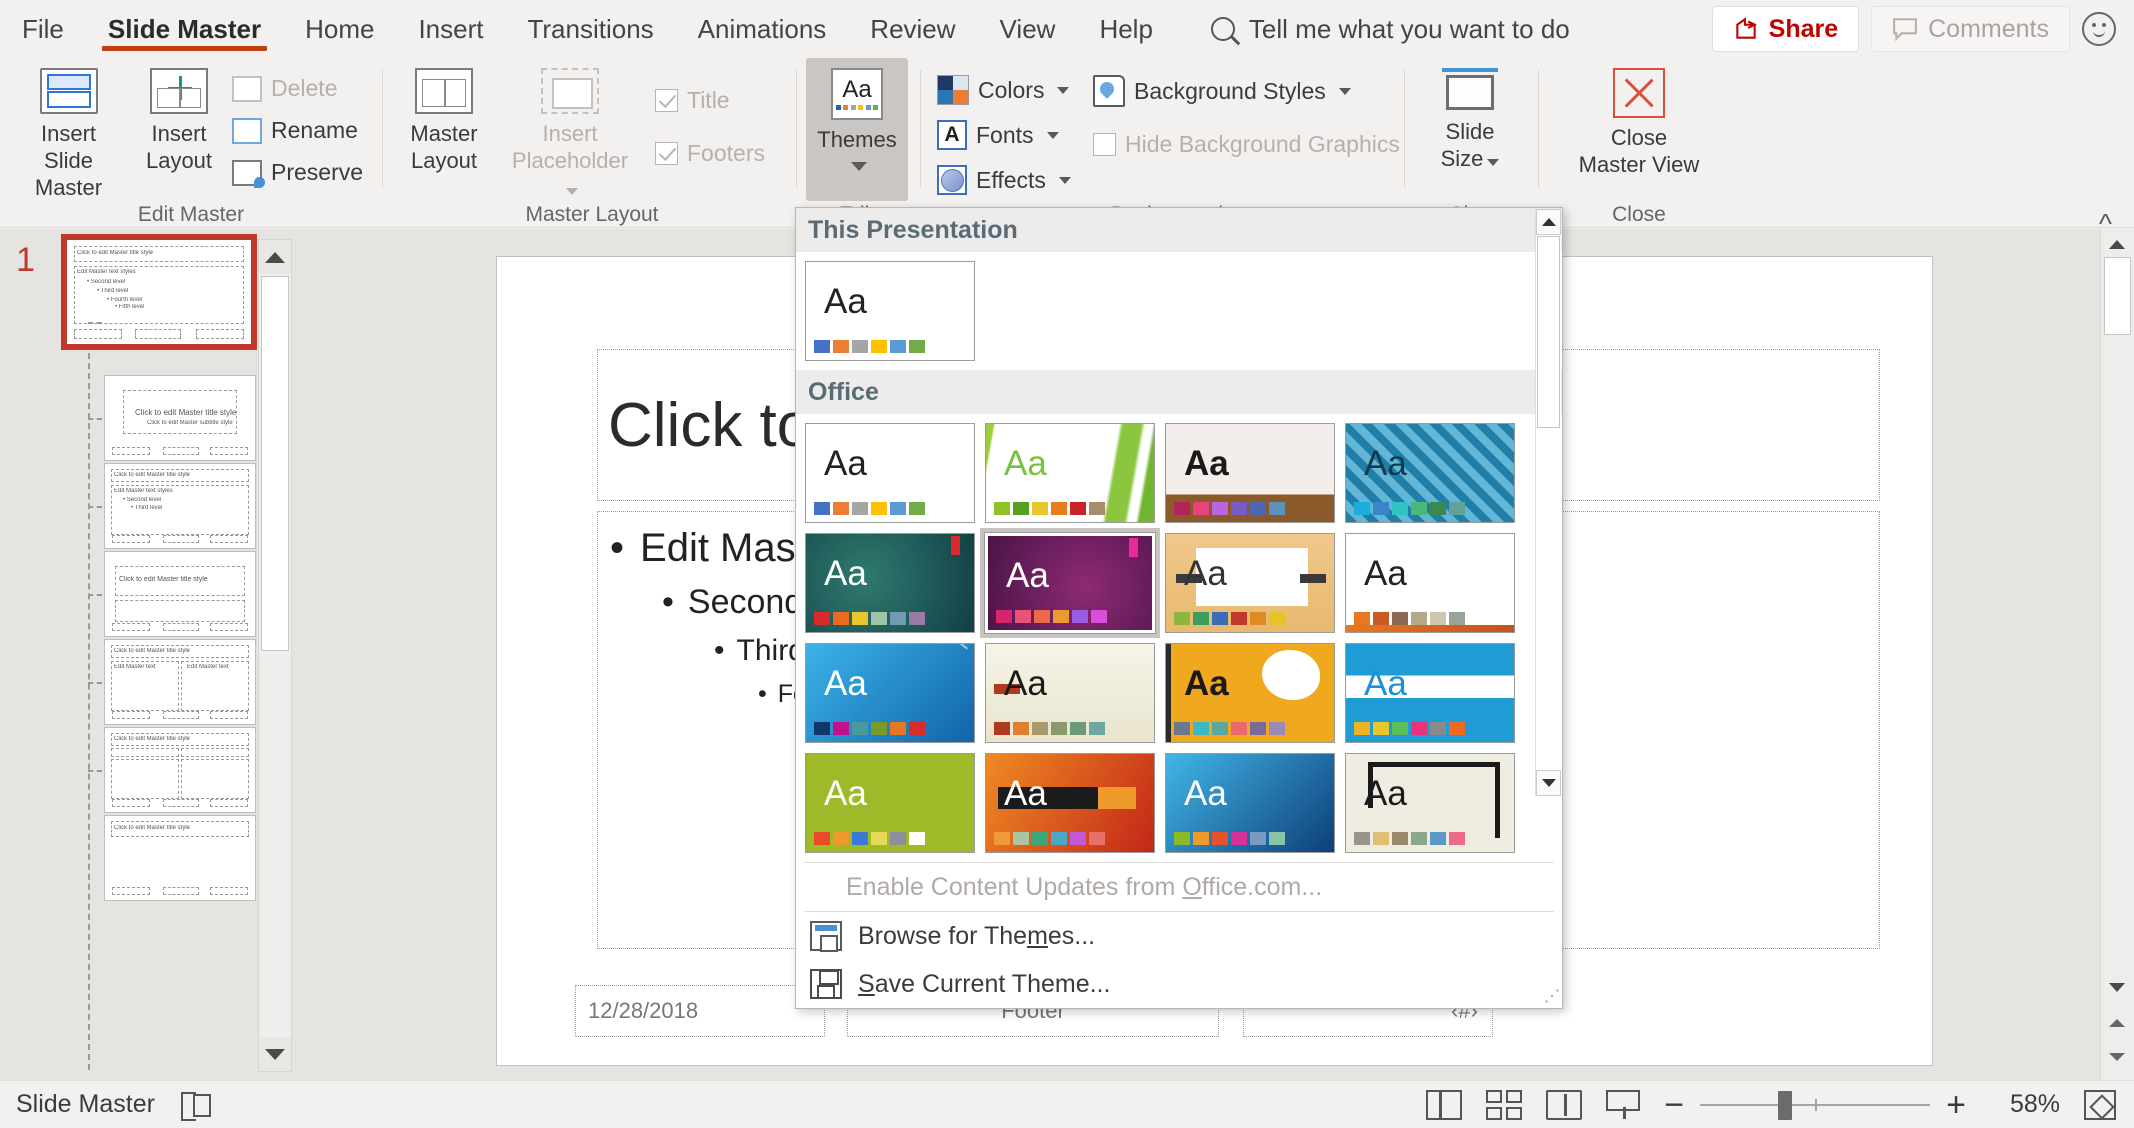  Describe the element at coordinates (890, 473) in the screenshot. I see `theme-thumbnail-office: Aa` at that location.